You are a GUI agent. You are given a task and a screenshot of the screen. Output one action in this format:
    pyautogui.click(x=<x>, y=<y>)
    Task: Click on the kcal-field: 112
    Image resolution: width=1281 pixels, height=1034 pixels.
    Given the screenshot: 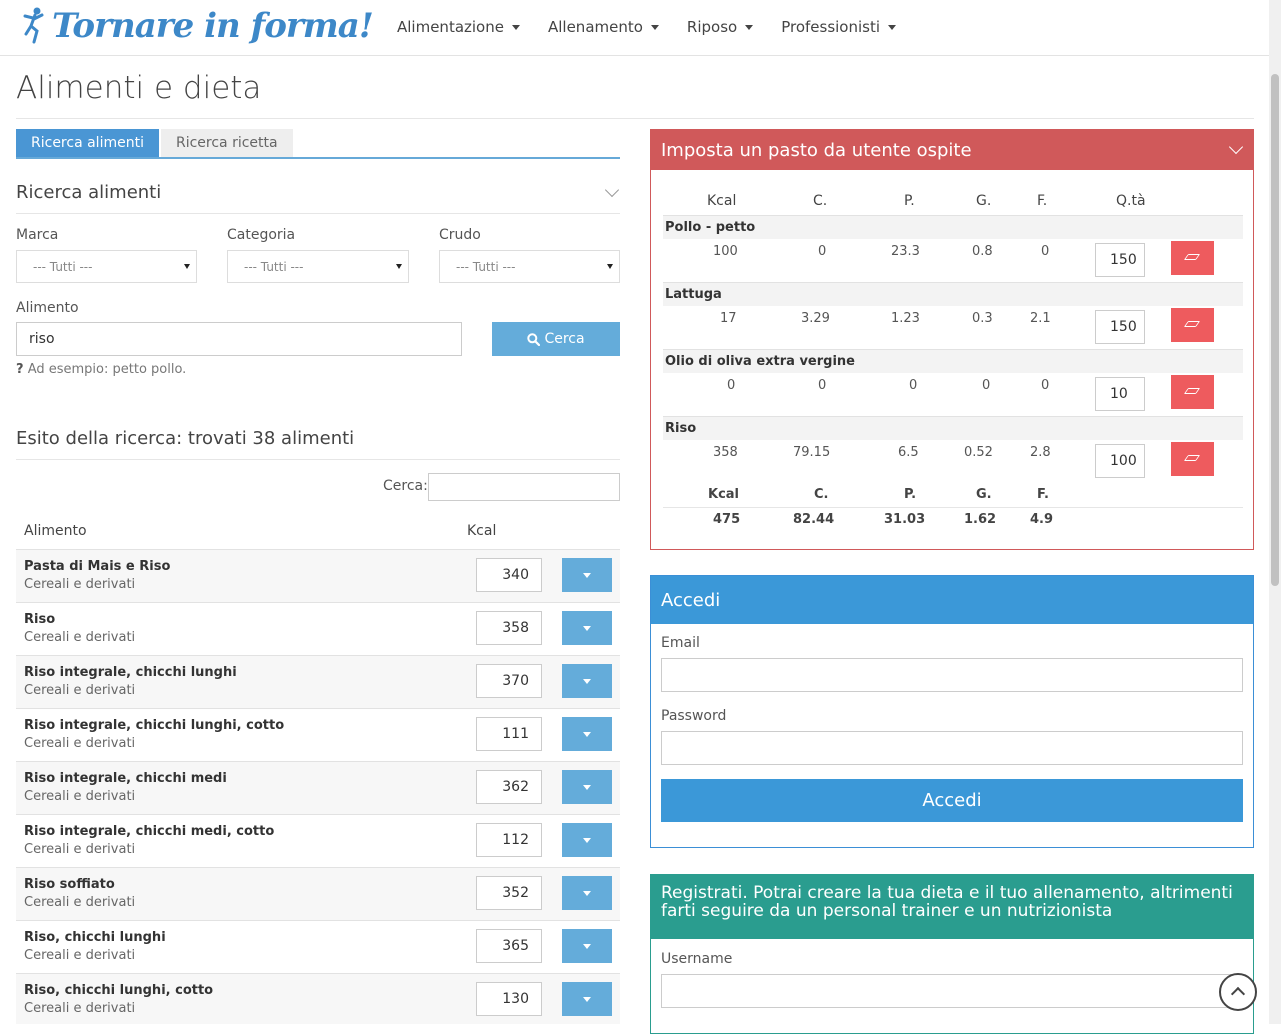 What is the action you would take?
    pyautogui.click(x=509, y=840)
    